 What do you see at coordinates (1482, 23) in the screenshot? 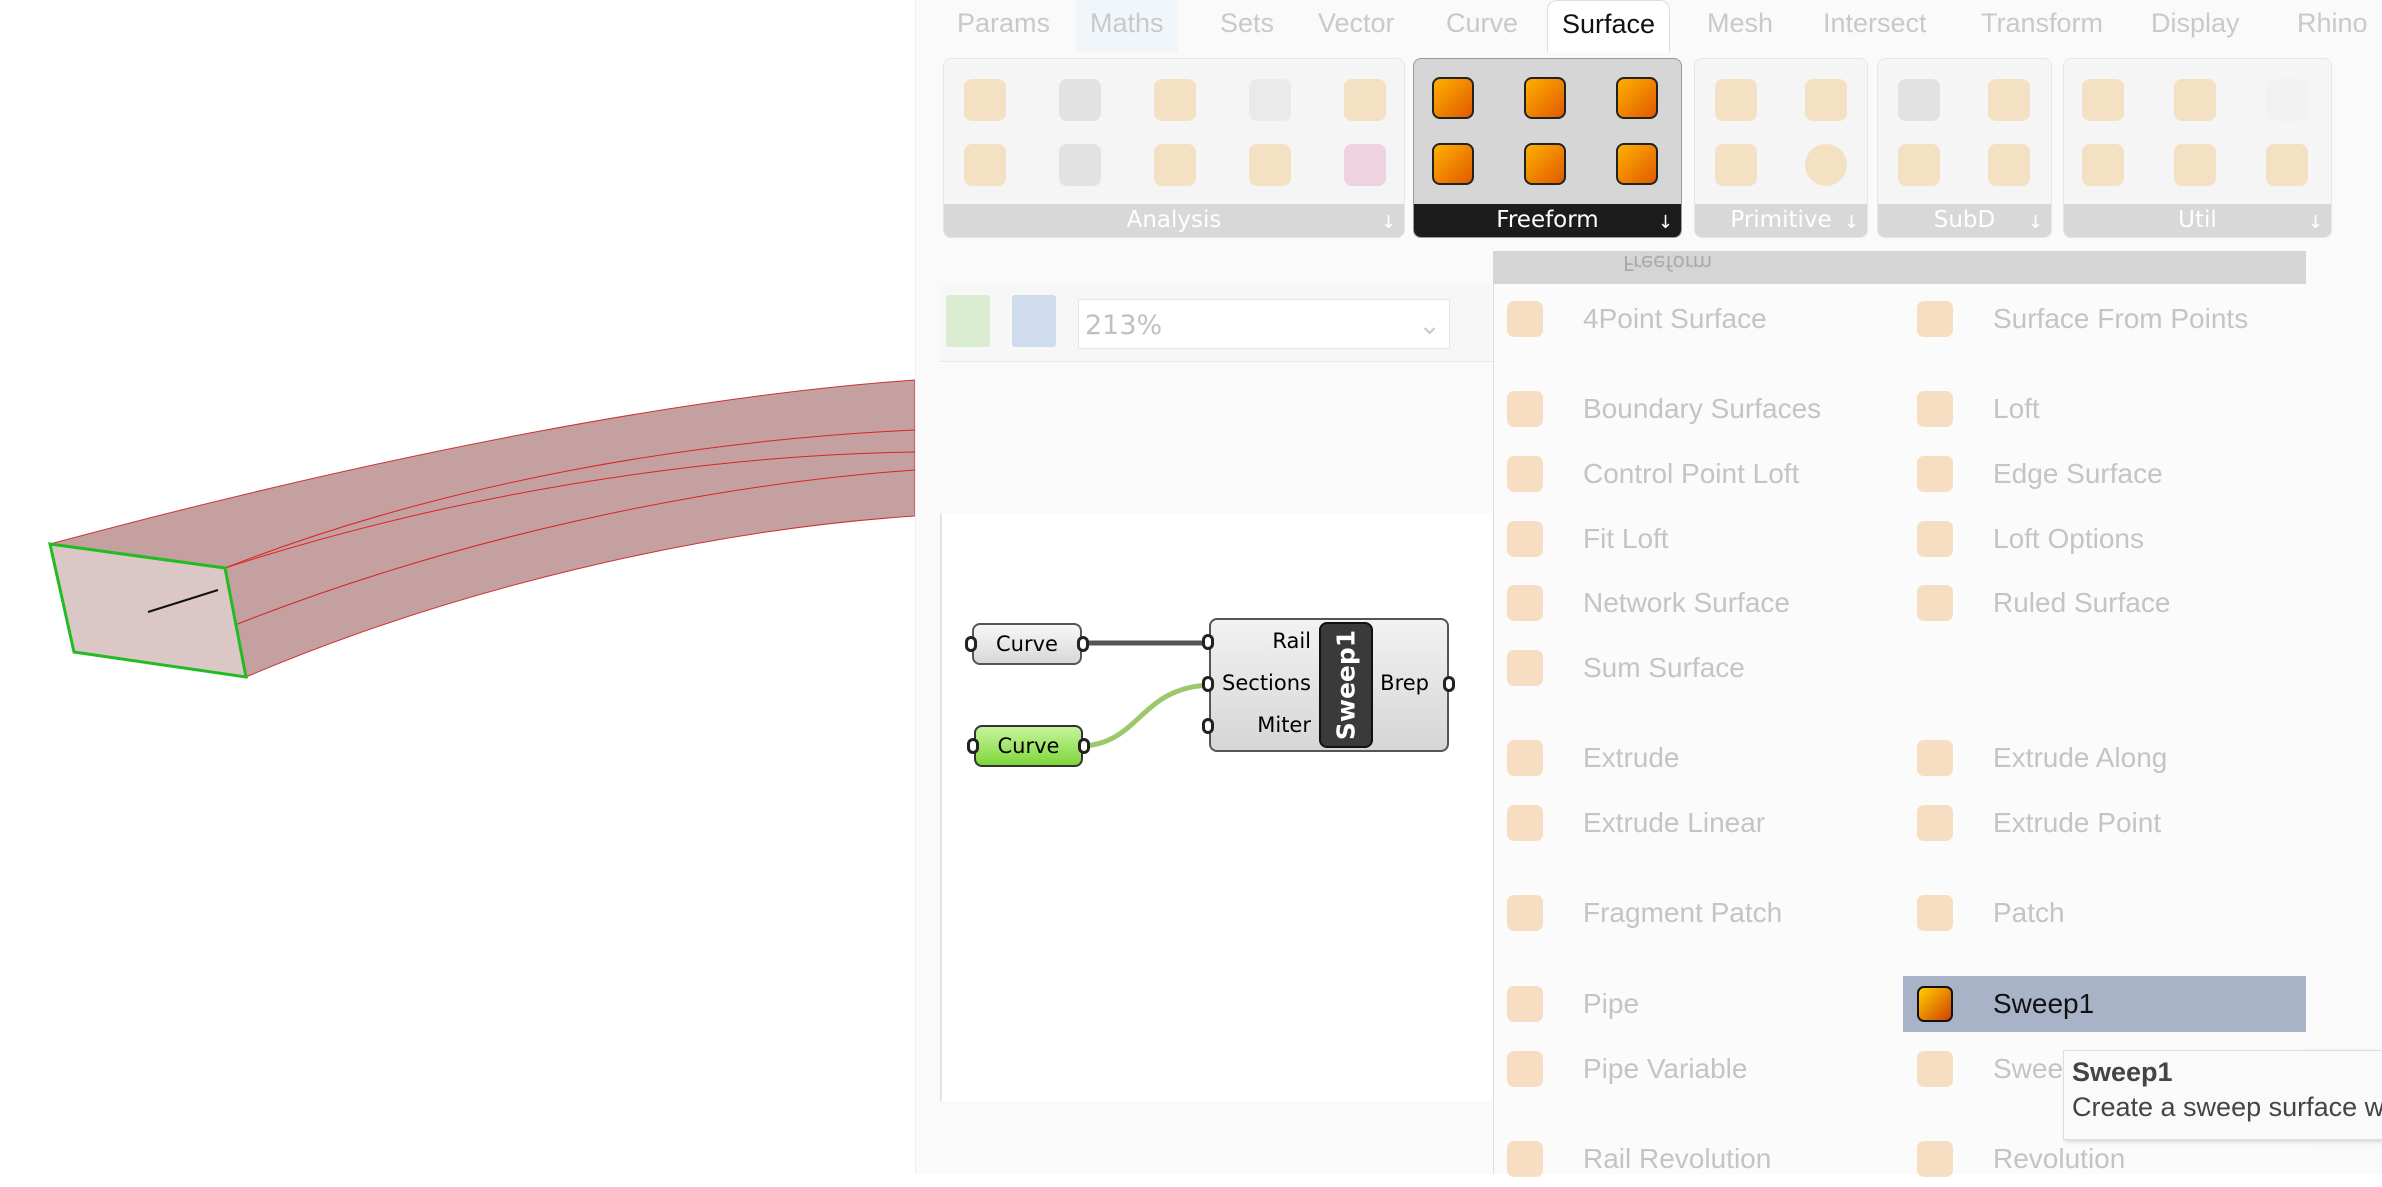
I see `tab-curve: Curve` at bounding box center [1482, 23].